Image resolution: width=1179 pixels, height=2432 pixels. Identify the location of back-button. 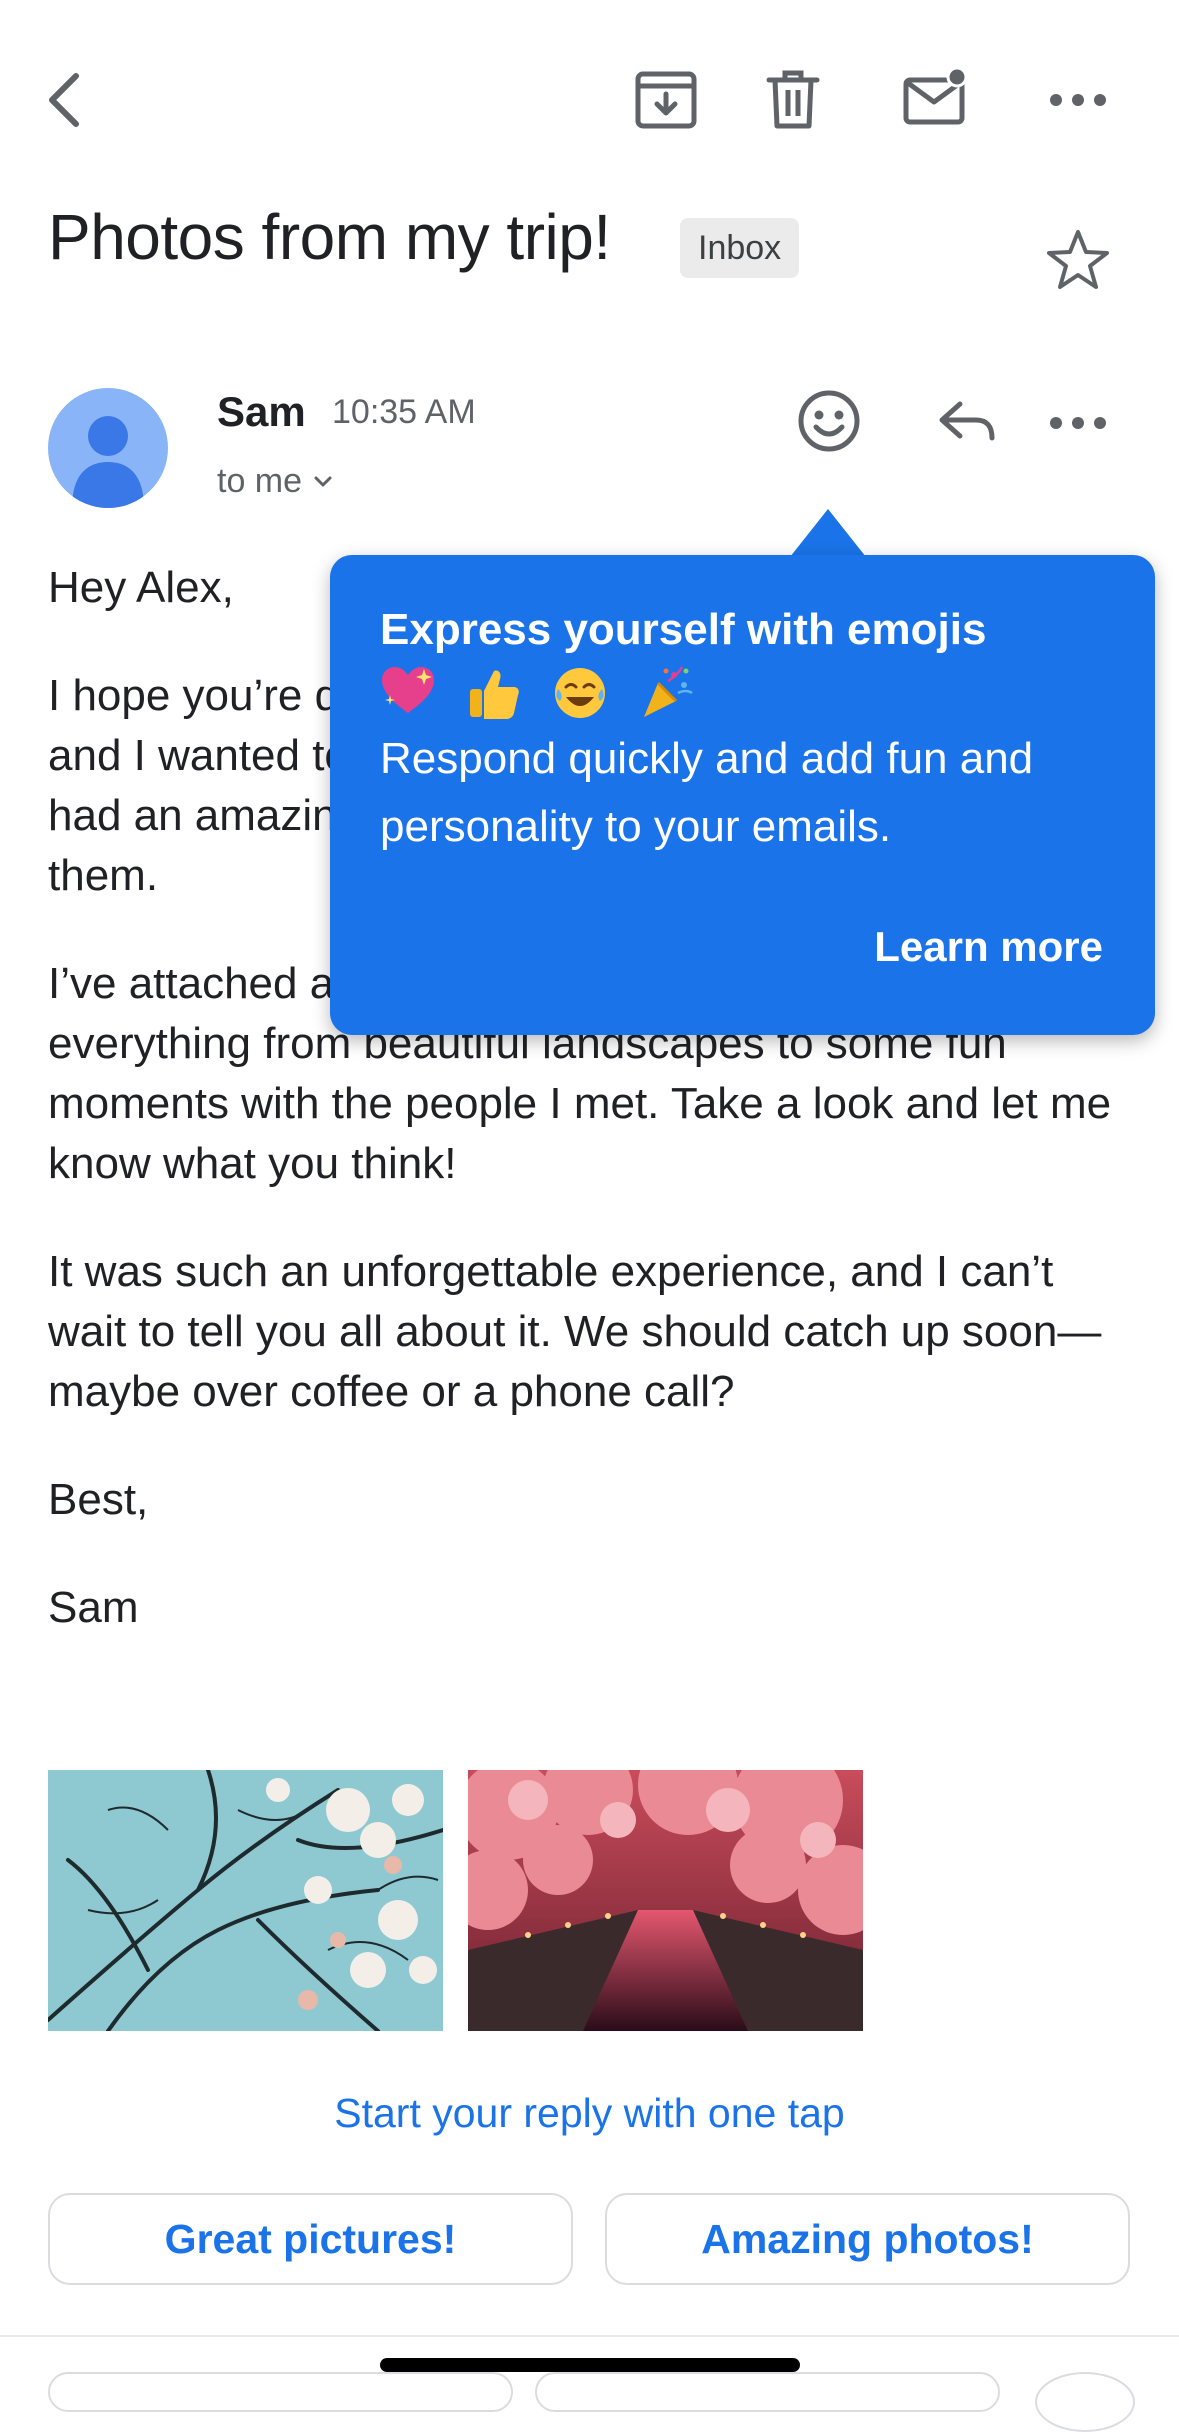
(66, 100).